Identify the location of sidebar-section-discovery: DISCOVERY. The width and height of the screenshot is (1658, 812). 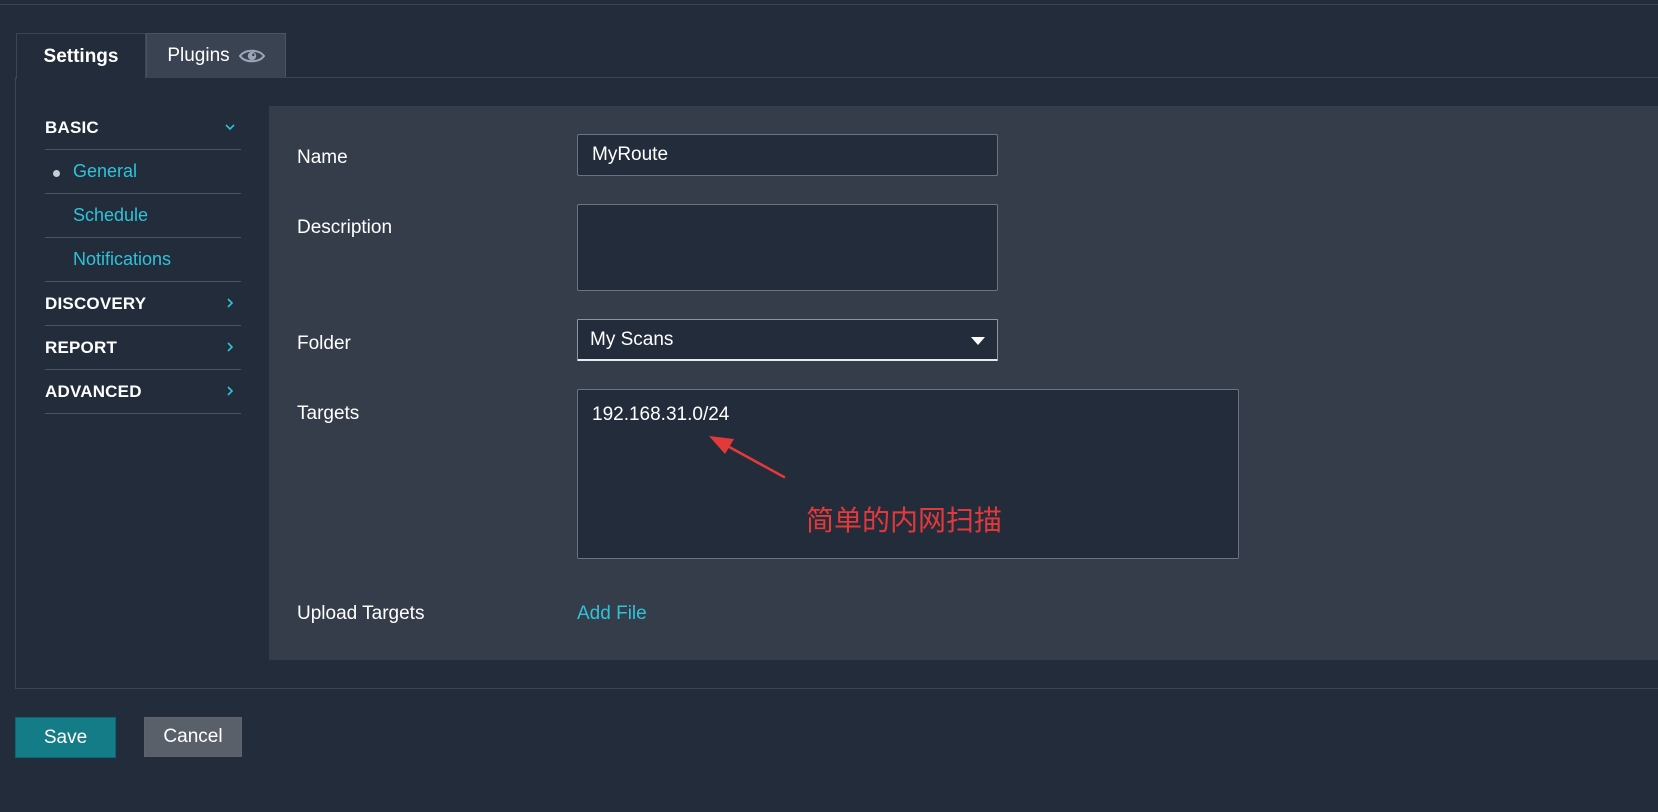
(143, 304).